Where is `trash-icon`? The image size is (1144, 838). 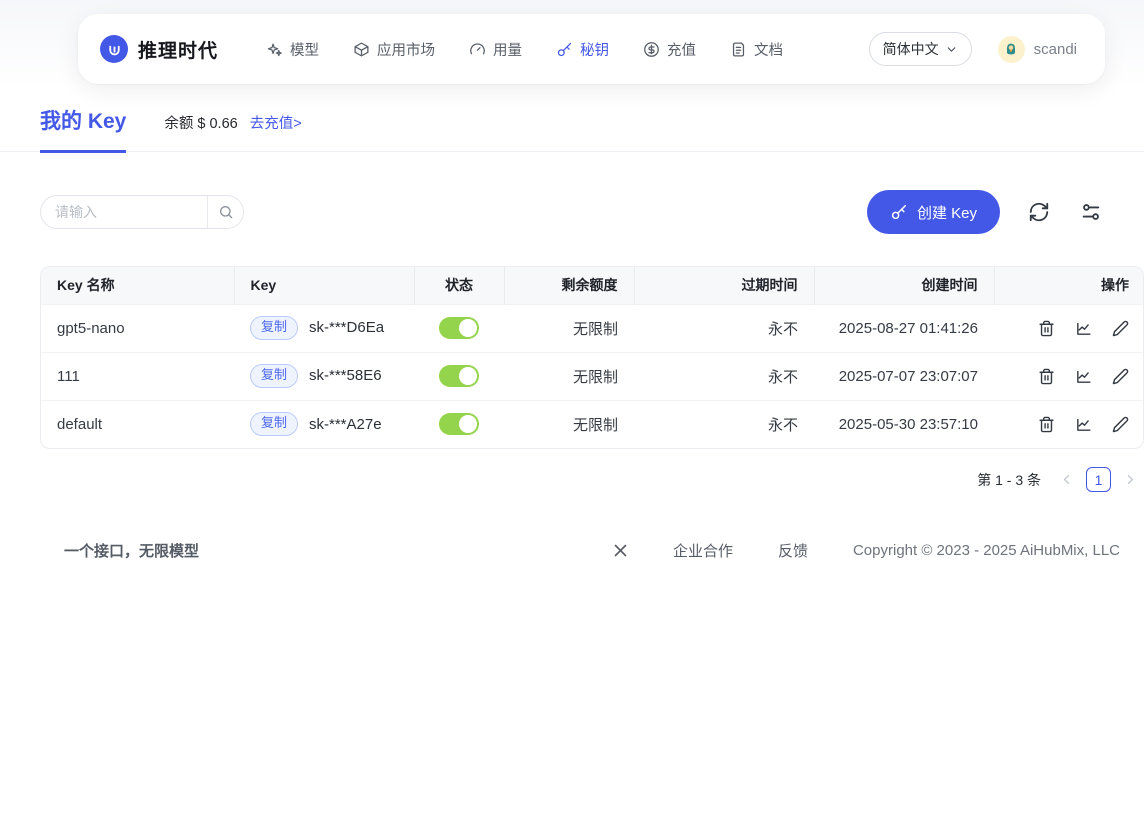 trash-icon is located at coordinates (1046, 328).